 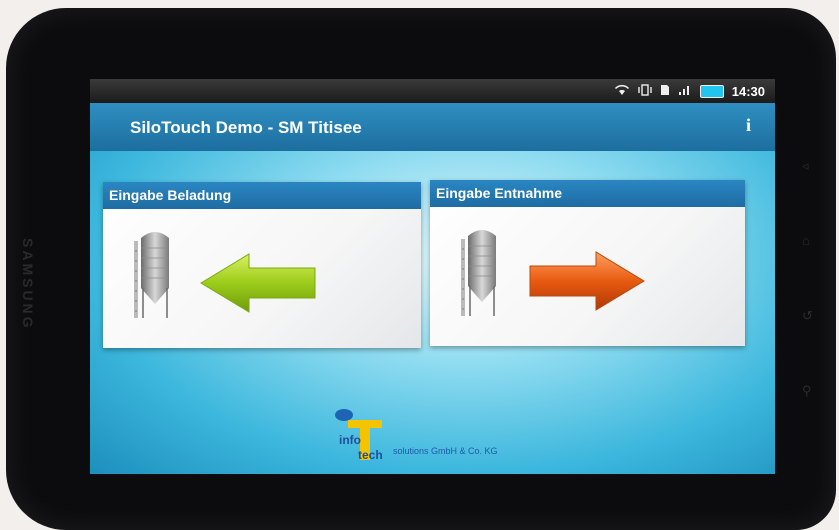 What do you see at coordinates (809, 240) in the screenshot?
I see `home-key-icon: ⌂` at bounding box center [809, 240].